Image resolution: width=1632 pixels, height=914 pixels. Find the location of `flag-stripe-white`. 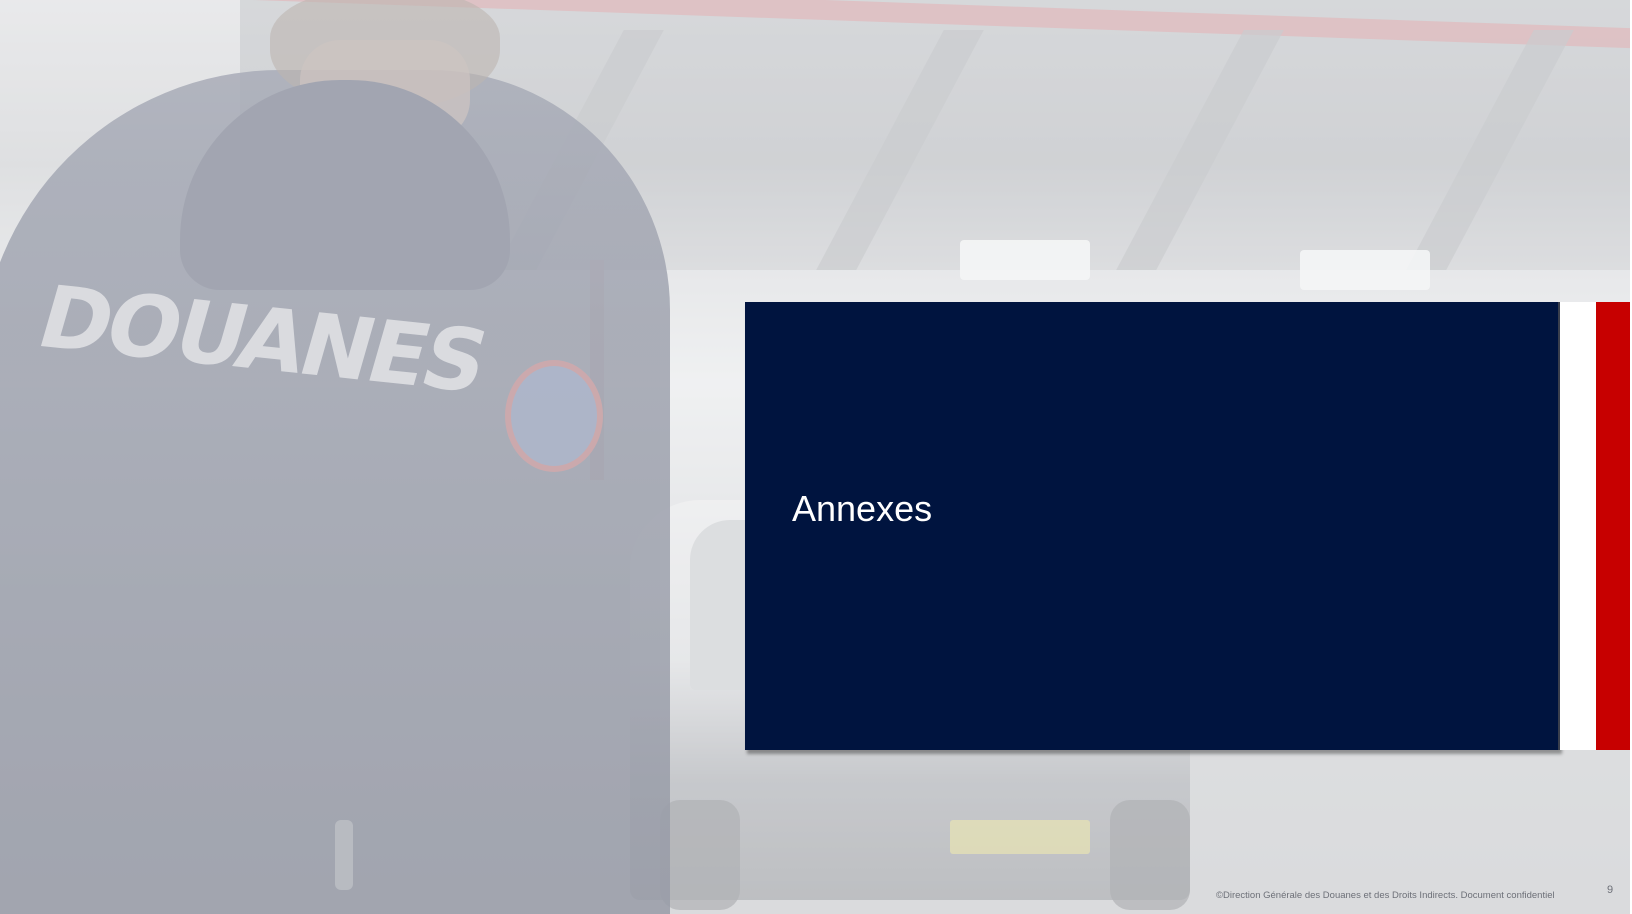

flag-stripe-white is located at coordinates (1578, 526).